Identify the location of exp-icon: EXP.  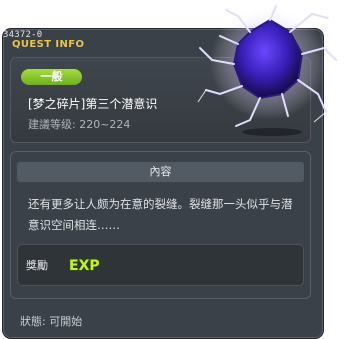
(84, 265).